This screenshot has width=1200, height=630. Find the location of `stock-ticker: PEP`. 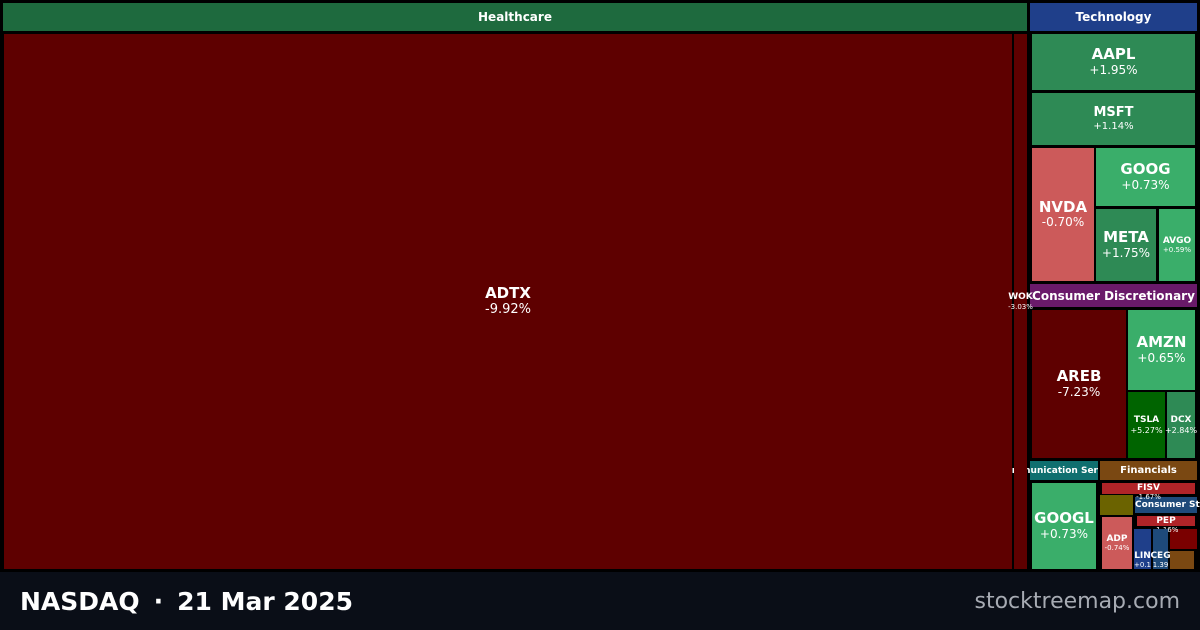

stock-ticker: PEP is located at coordinates (1166, 521).